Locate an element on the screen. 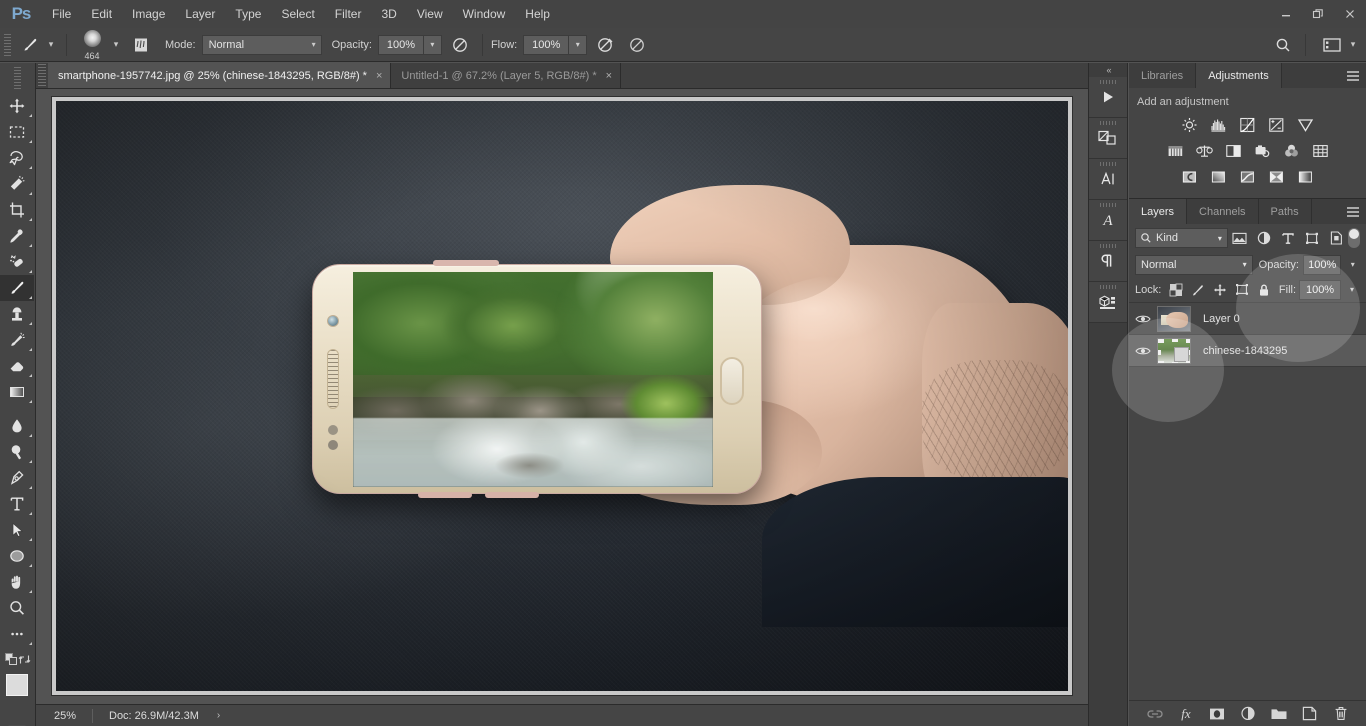 Image resolution: width=1366 pixels, height=726 pixels. black-white-icon is located at coordinates (1233, 150).